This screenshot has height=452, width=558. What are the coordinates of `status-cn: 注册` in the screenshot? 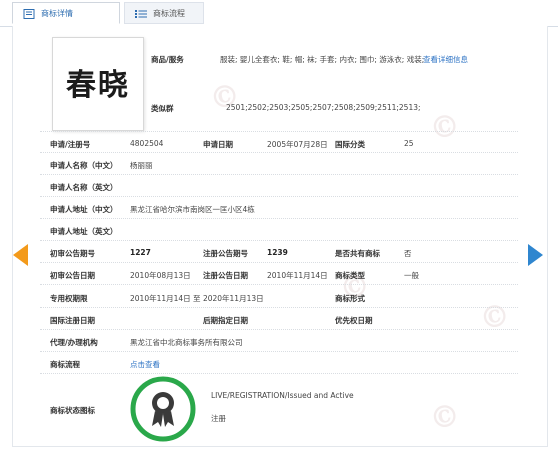 It's located at (218, 418).